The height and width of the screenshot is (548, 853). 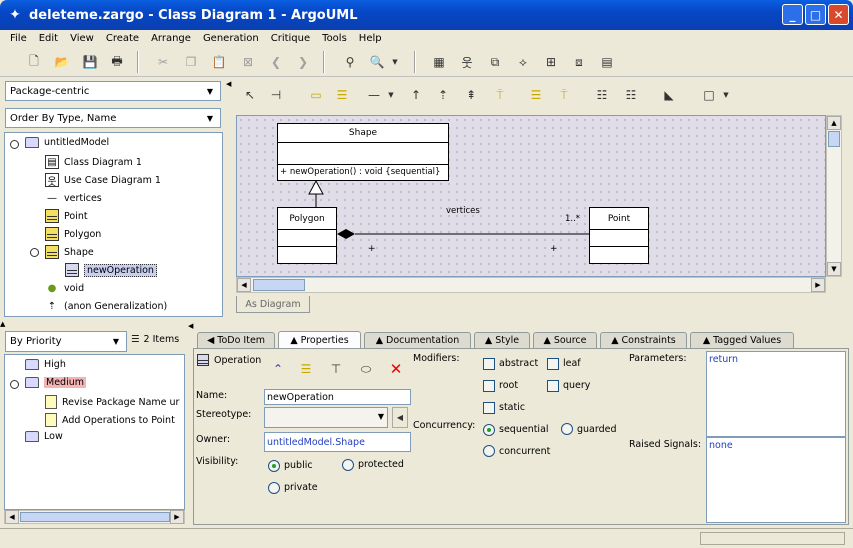 I want to click on uml-class-polygon: Polygon, so click(x=307, y=235).